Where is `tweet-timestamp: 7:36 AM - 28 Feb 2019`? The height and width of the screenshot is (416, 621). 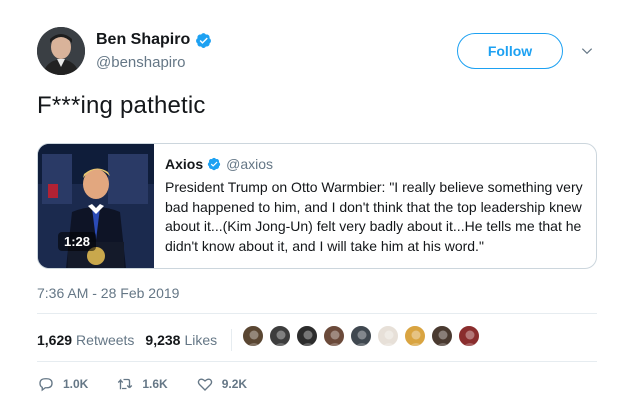
tweet-timestamp: 7:36 AM - 28 Feb 2019 is located at coordinates (108, 293).